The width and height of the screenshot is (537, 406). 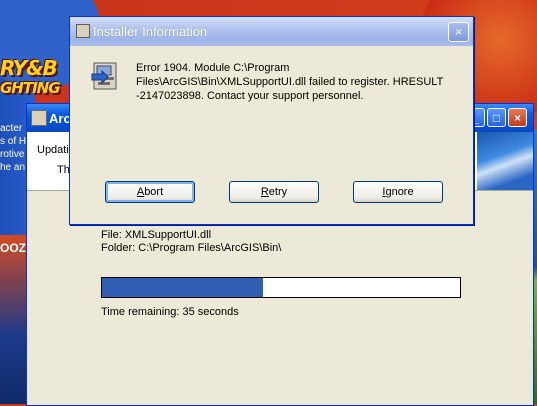 I want to click on folder-label: Folder: C:\Program Files\ArcGIS\Bin\, so click(x=191, y=248).